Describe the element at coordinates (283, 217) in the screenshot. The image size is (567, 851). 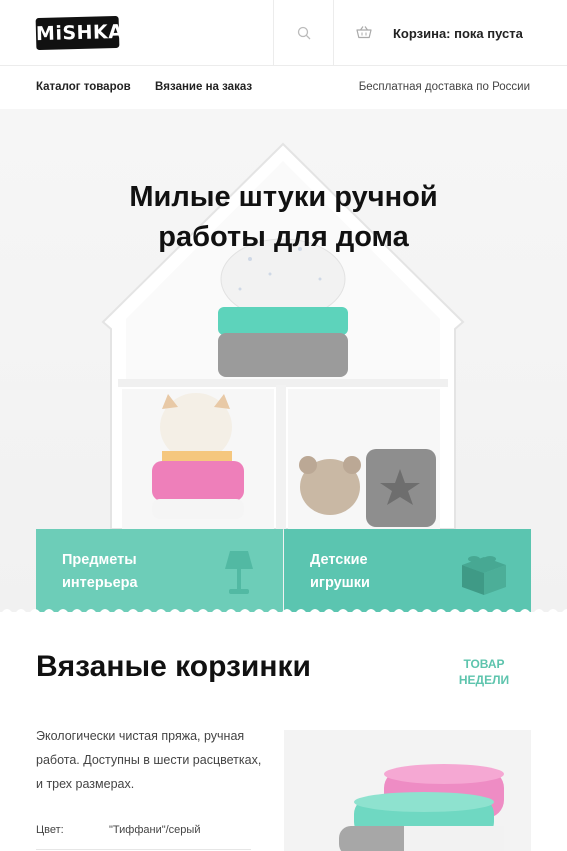
I see `hero-title: Милые штуки ручной работы для дома` at that location.